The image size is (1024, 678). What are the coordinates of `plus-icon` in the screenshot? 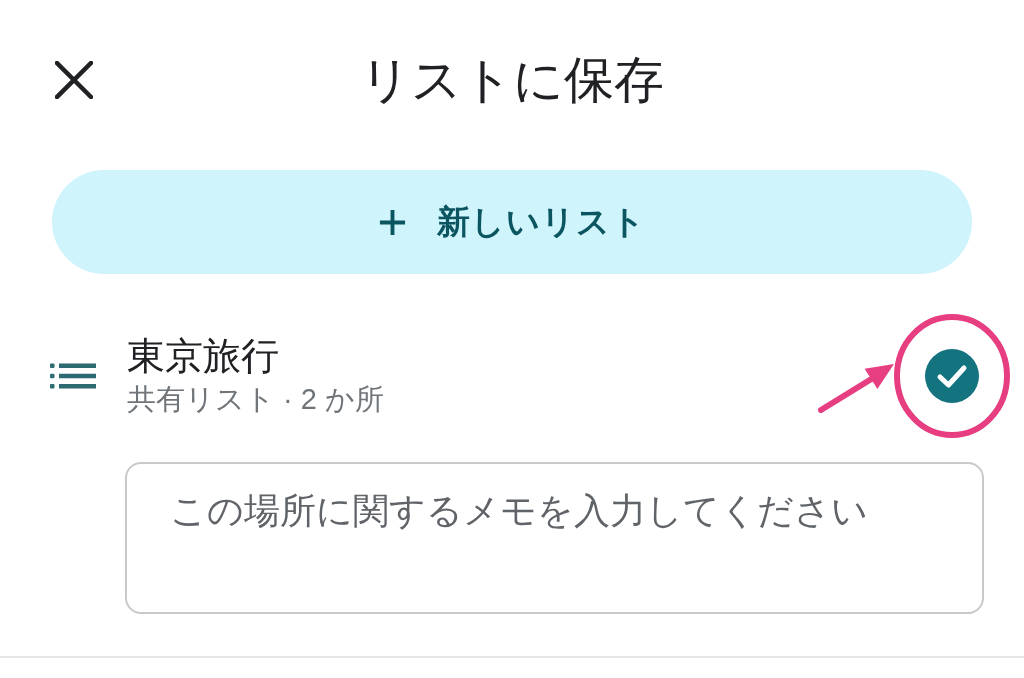 It's located at (392, 222).